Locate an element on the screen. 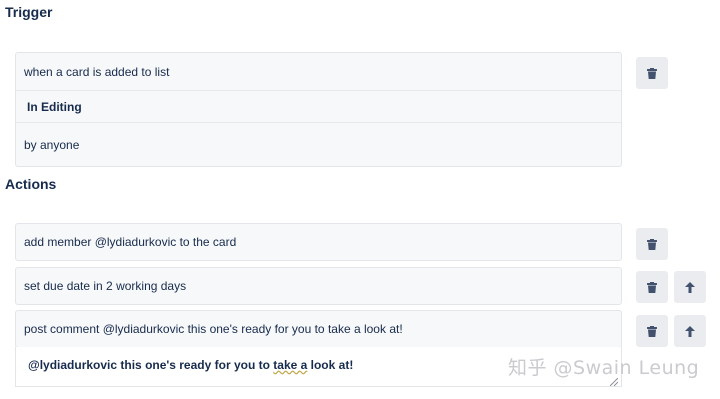 The width and height of the screenshot is (720, 399). action-text: set due date in 2 working days is located at coordinates (105, 286).